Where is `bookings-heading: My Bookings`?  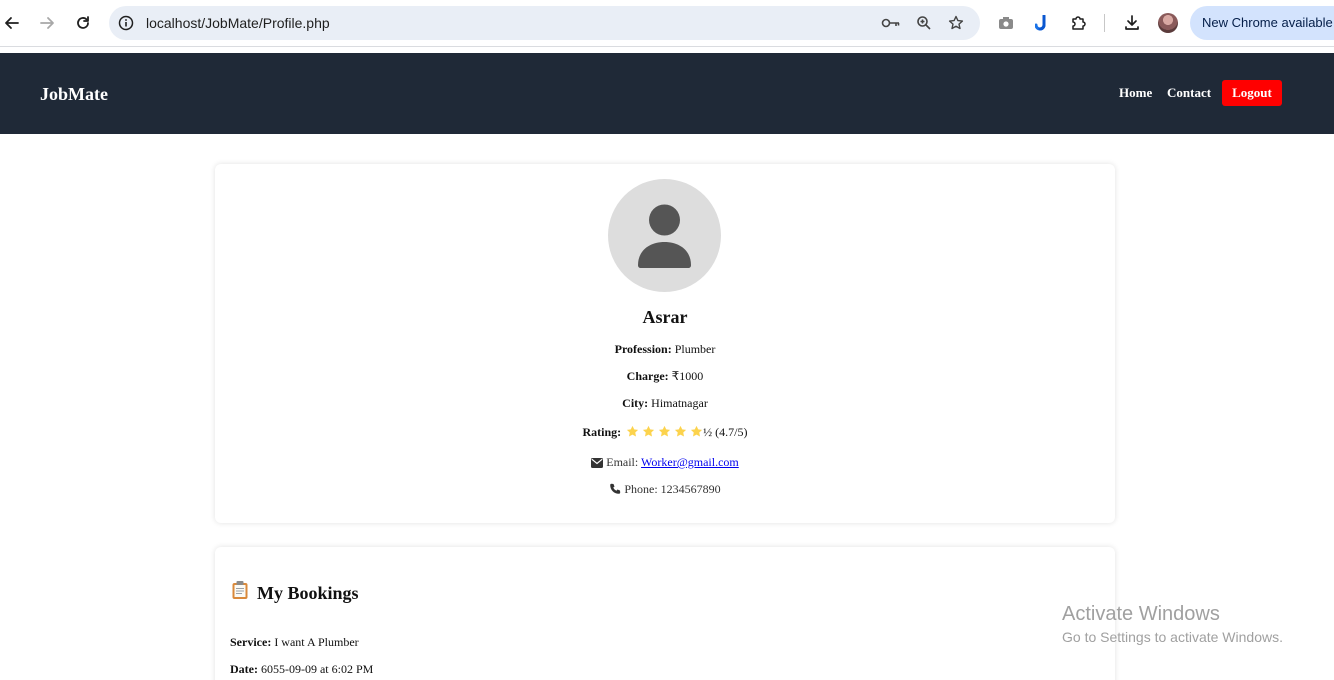 bookings-heading: My Bookings is located at coordinates (295, 592).